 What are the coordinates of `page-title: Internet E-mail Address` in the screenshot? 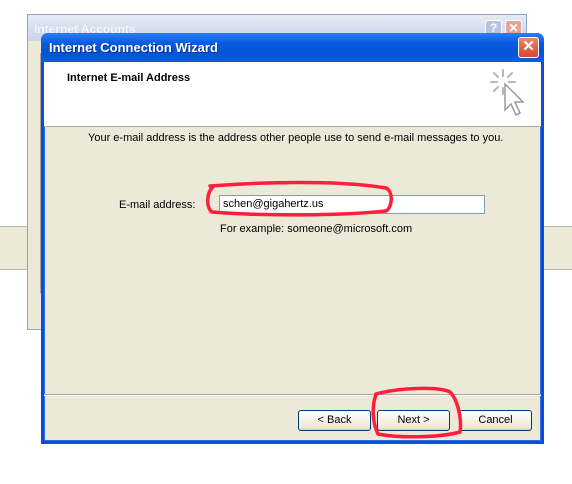 It's located at (129, 78).